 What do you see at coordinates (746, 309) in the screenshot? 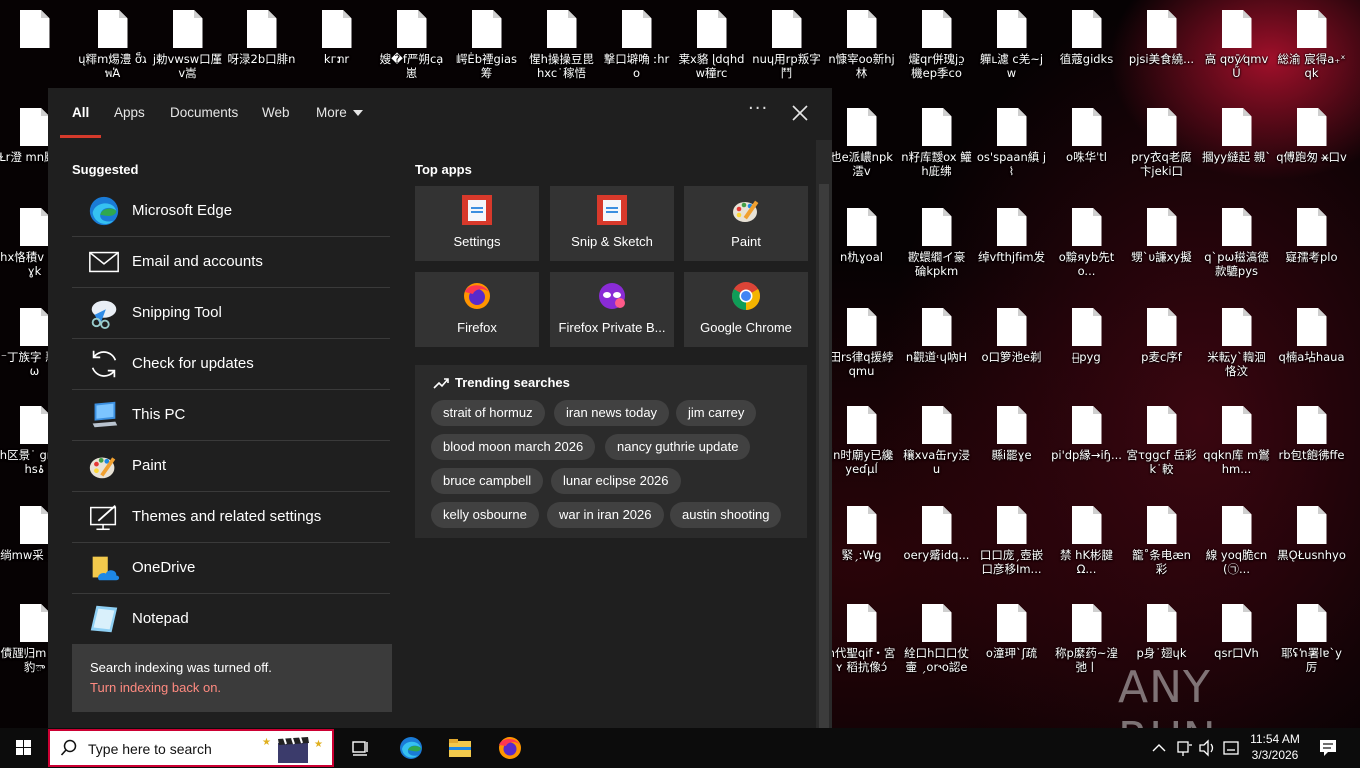
I see `top-app-chrome: Google Chrome` at bounding box center [746, 309].